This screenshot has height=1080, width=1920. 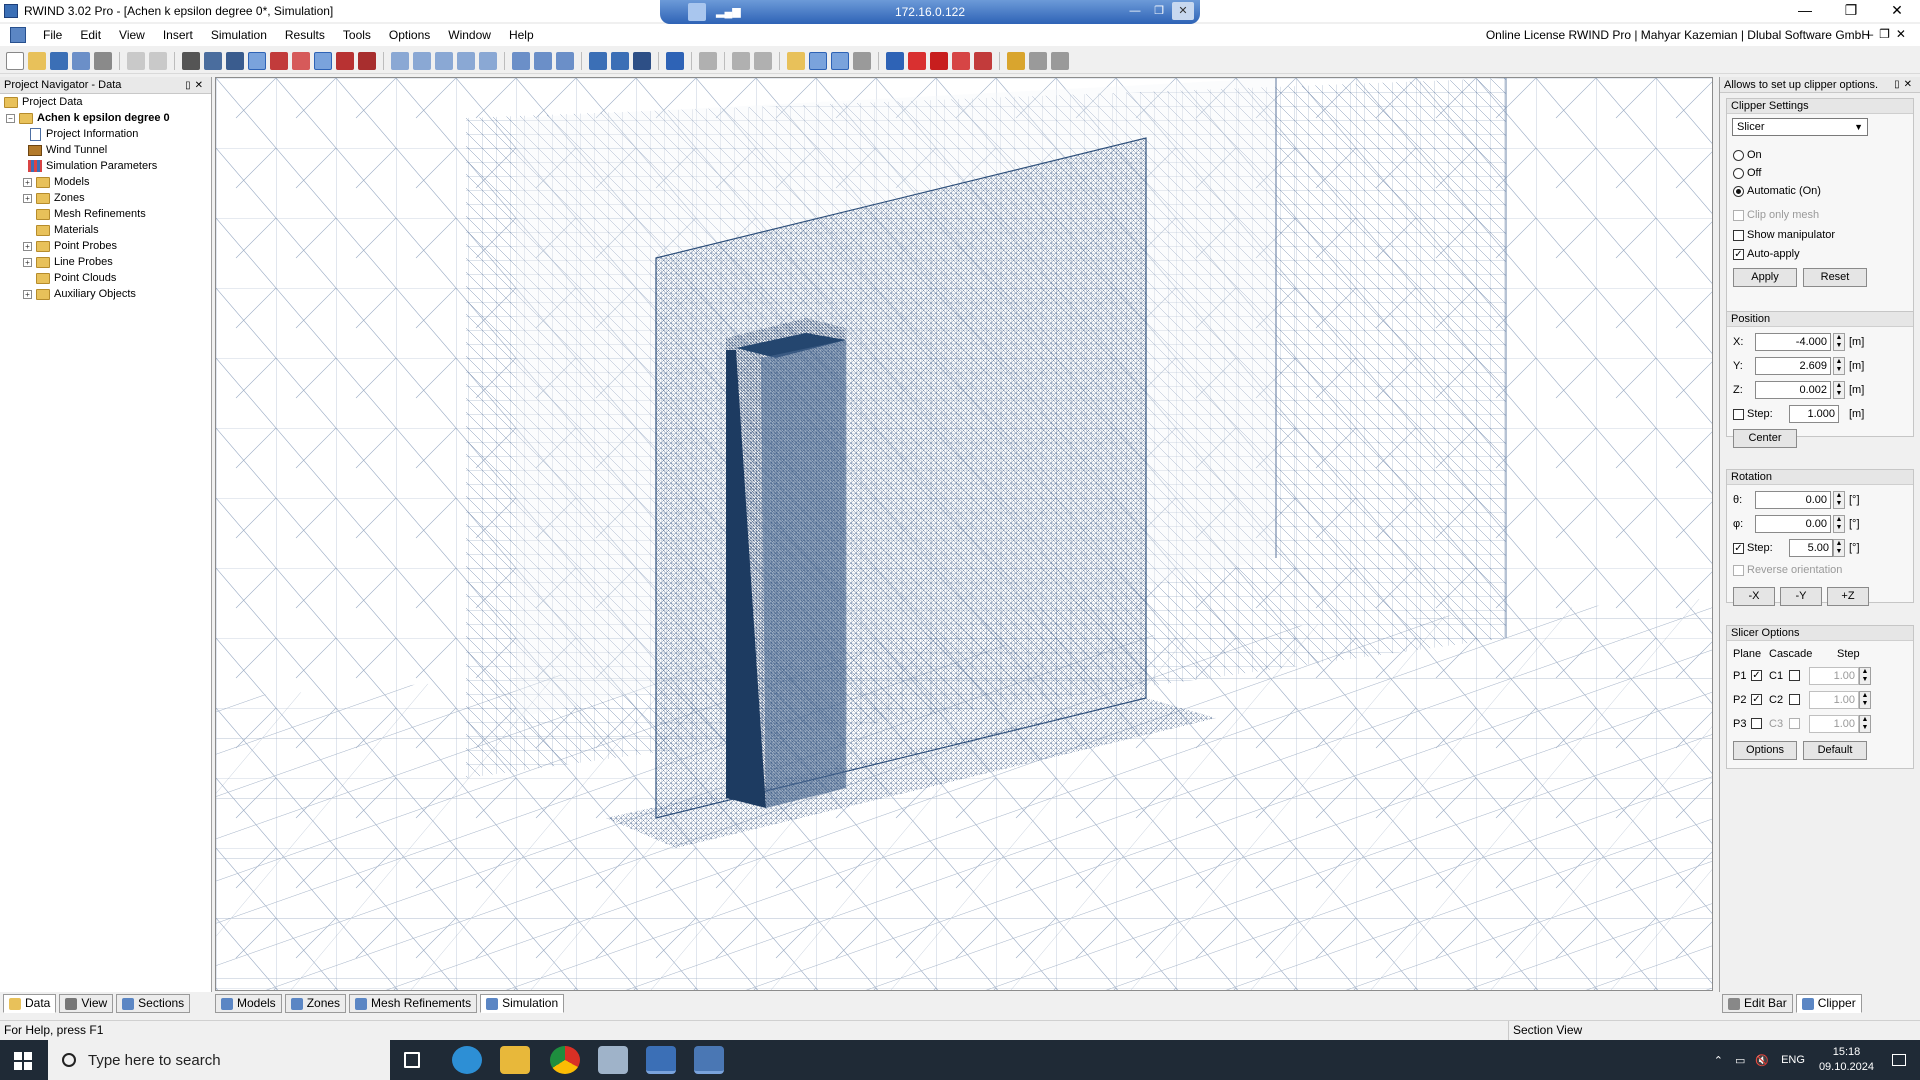 I want to click on file-explorer-icon, so click(x=515, y=1060).